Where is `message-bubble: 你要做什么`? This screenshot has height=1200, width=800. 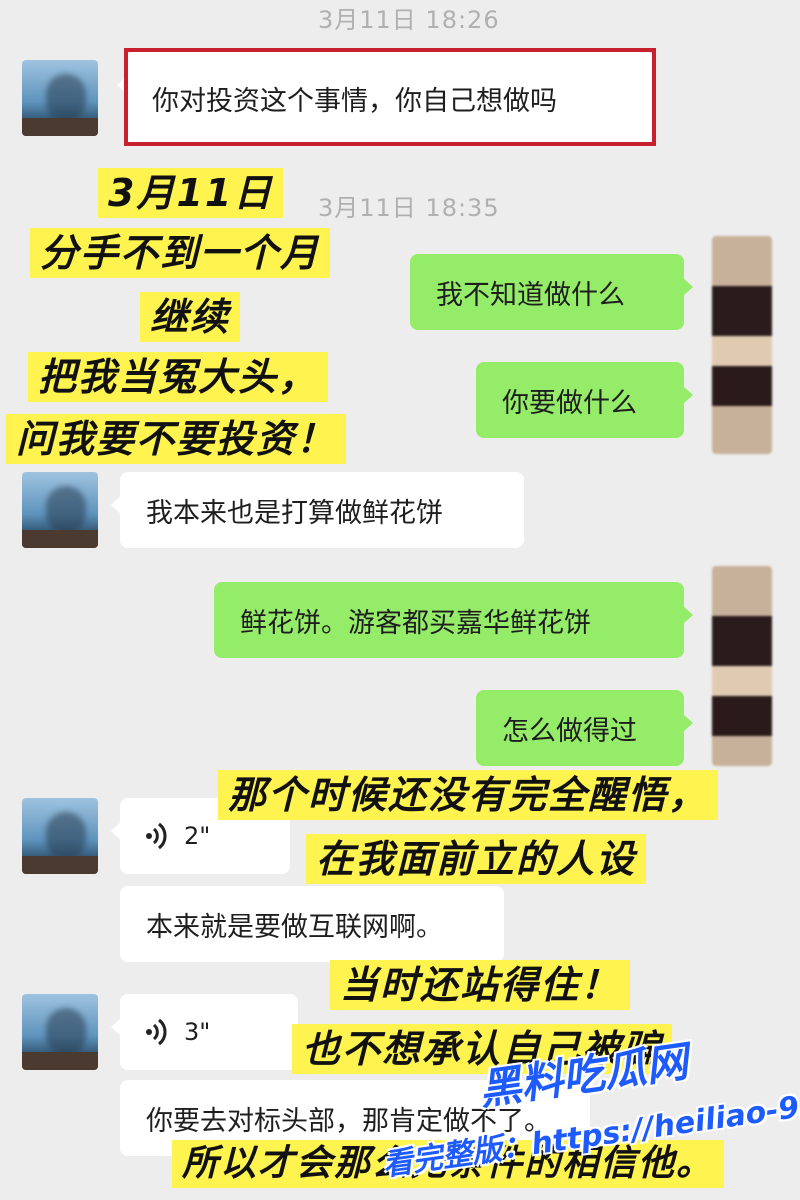
message-bubble: 你要做什么 is located at coordinates (584, 400).